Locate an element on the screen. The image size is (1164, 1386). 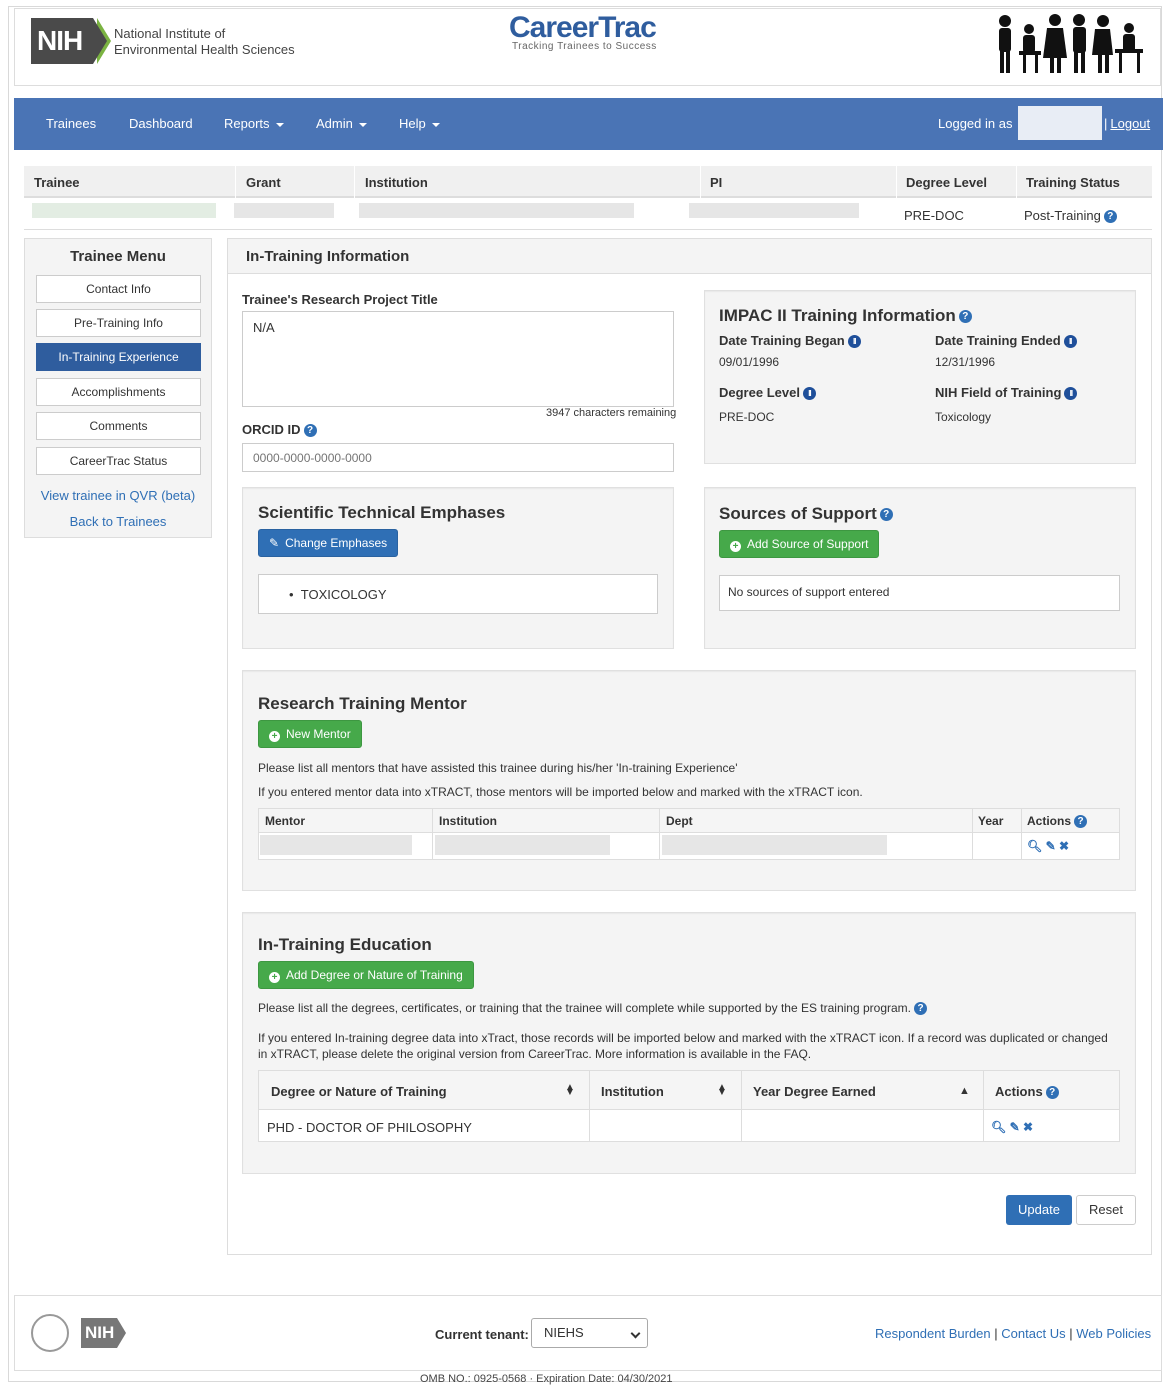
date-ended-label-text: Date Training Ended is located at coordinates (998, 340).